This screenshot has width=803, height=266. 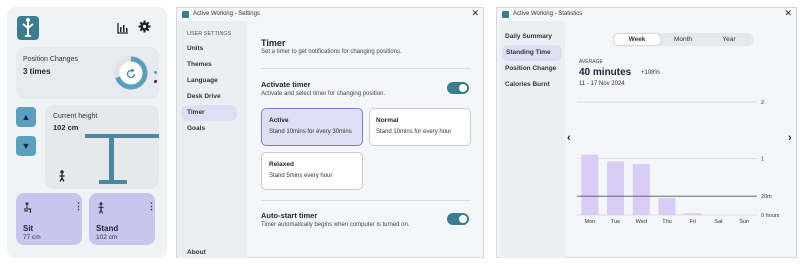 What do you see at coordinates (212, 49) in the screenshot?
I see `sidebar-item-units: Units` at bounding box center [212, 49].